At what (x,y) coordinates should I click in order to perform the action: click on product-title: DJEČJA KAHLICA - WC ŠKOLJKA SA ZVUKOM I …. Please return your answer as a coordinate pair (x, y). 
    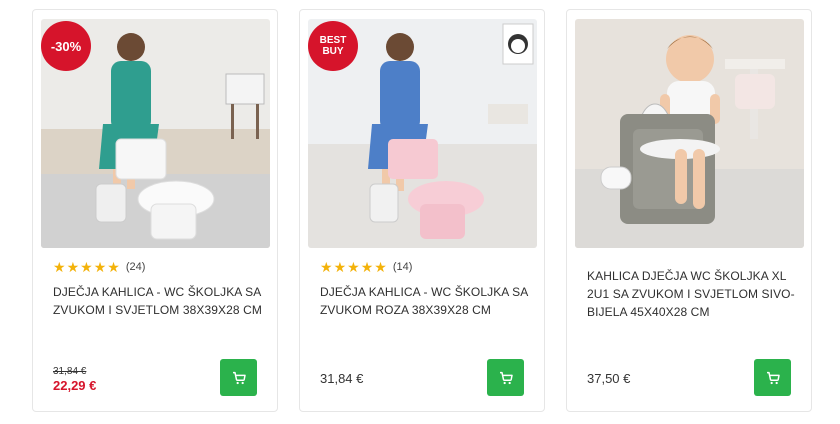
    Looking at the image, I should click on (159, 301).